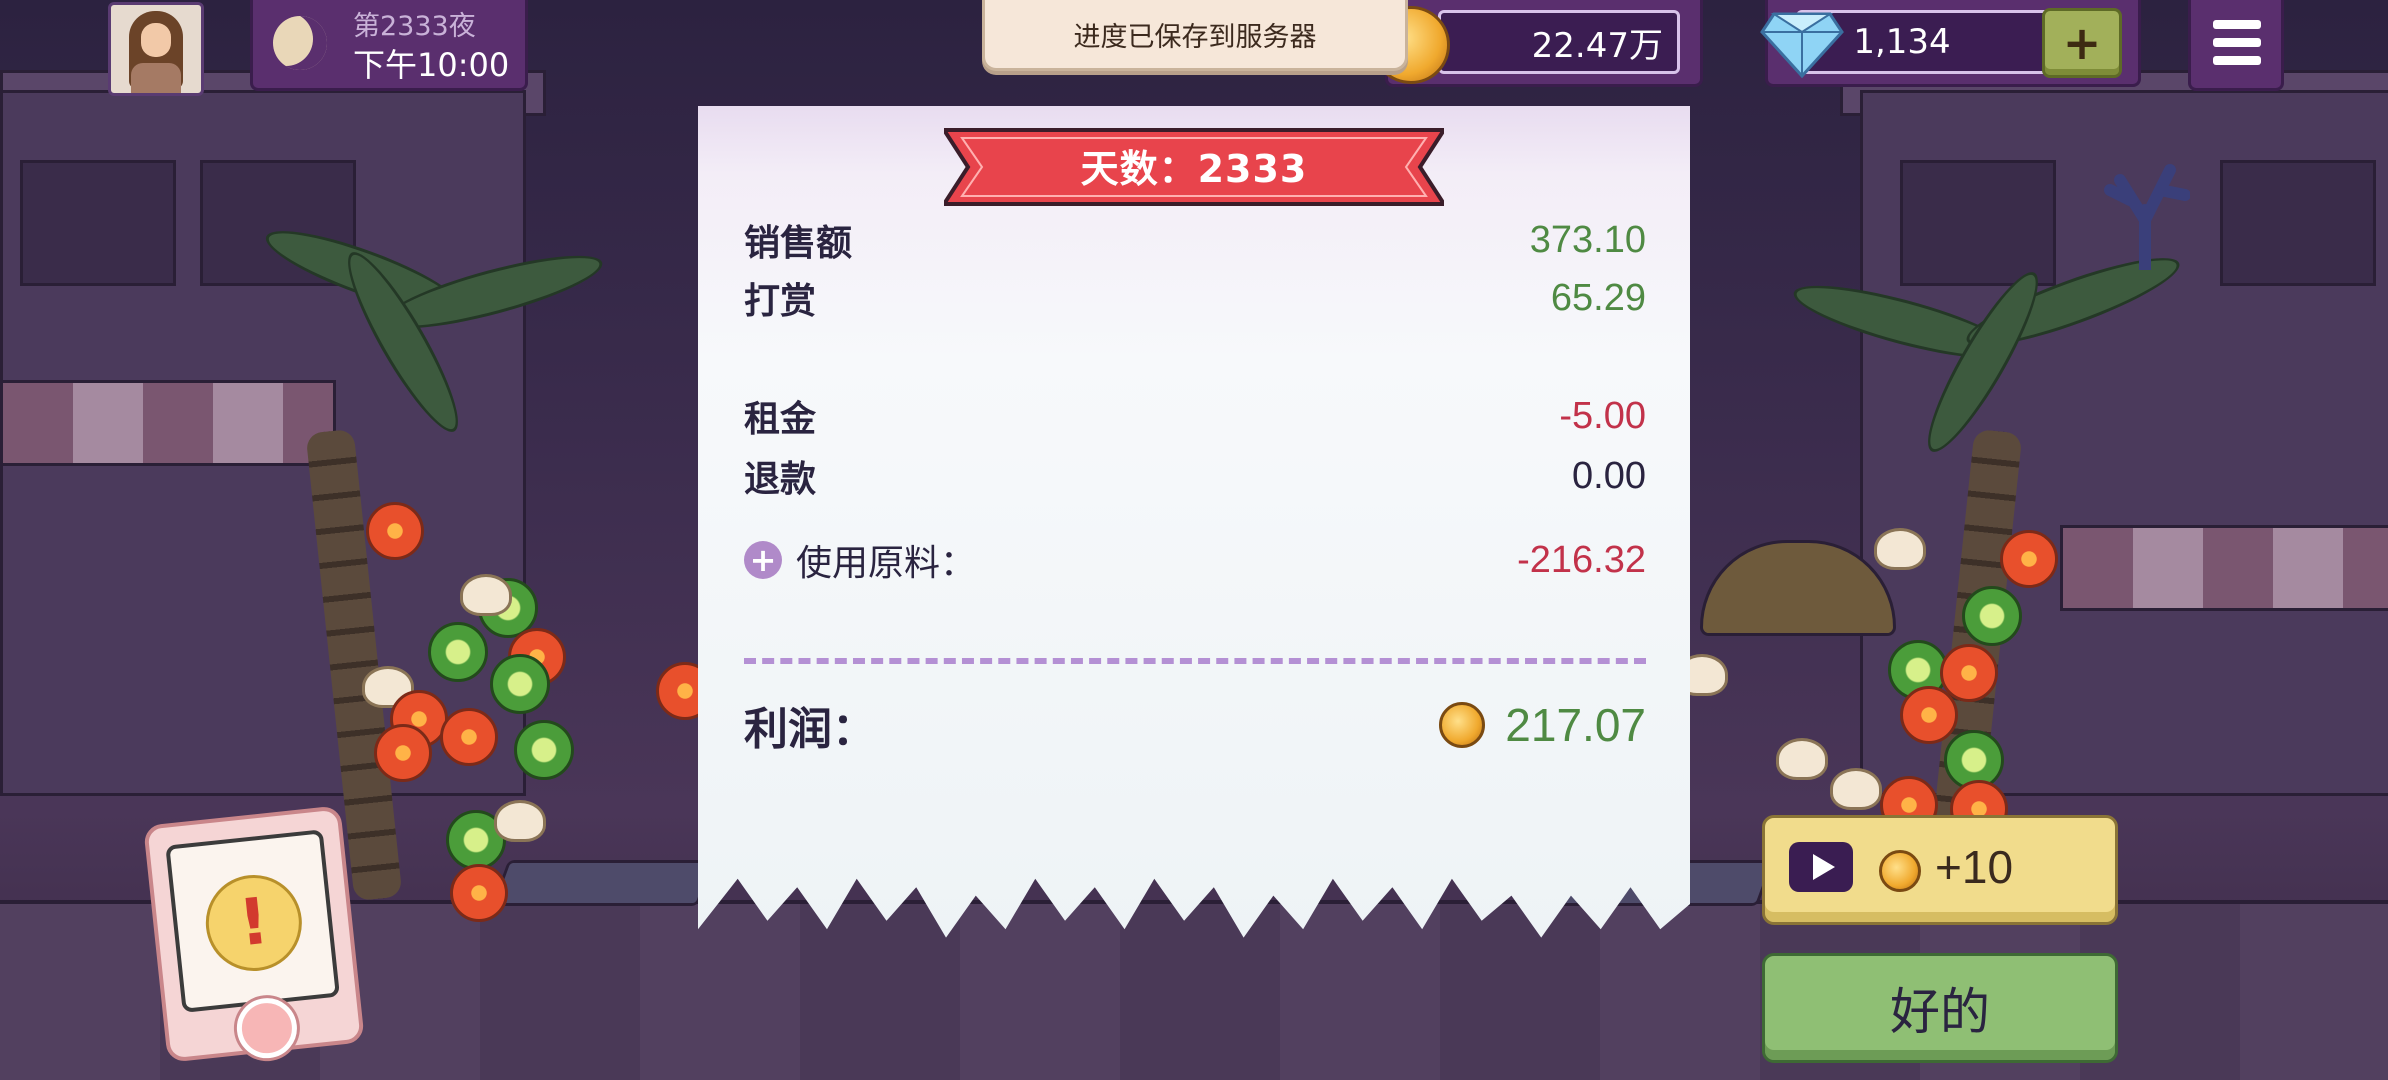 The height and width of the screenshot is (1080, 2388). I want to click on sales-row: 销售额 373.10, so click(1195, 240).